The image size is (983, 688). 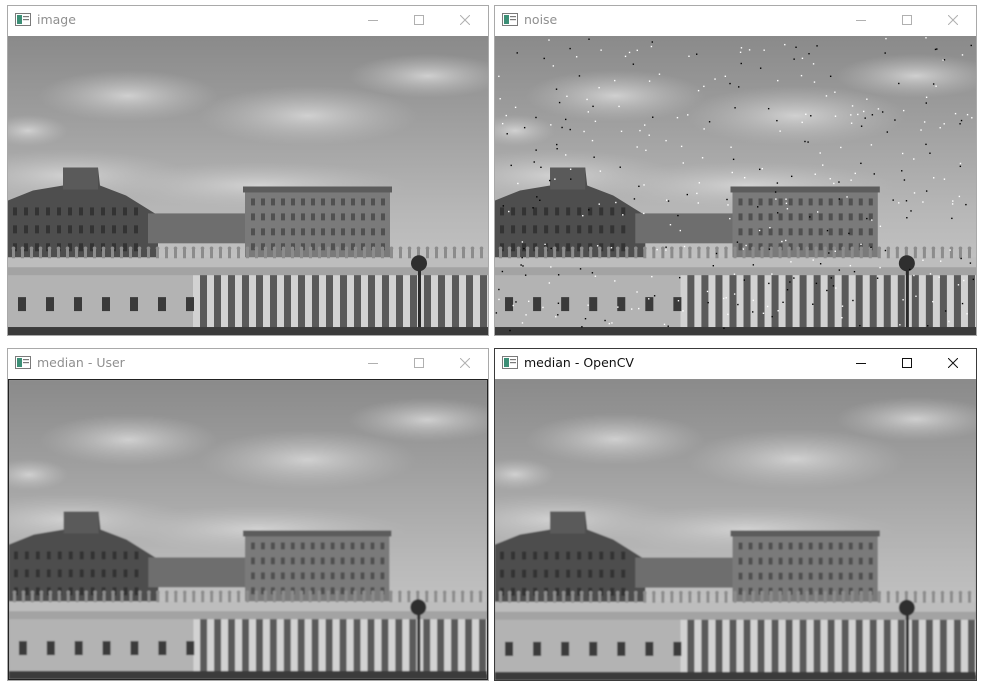 I want to click on title-bar: median - OpenCV, so click(x=735, y=364).